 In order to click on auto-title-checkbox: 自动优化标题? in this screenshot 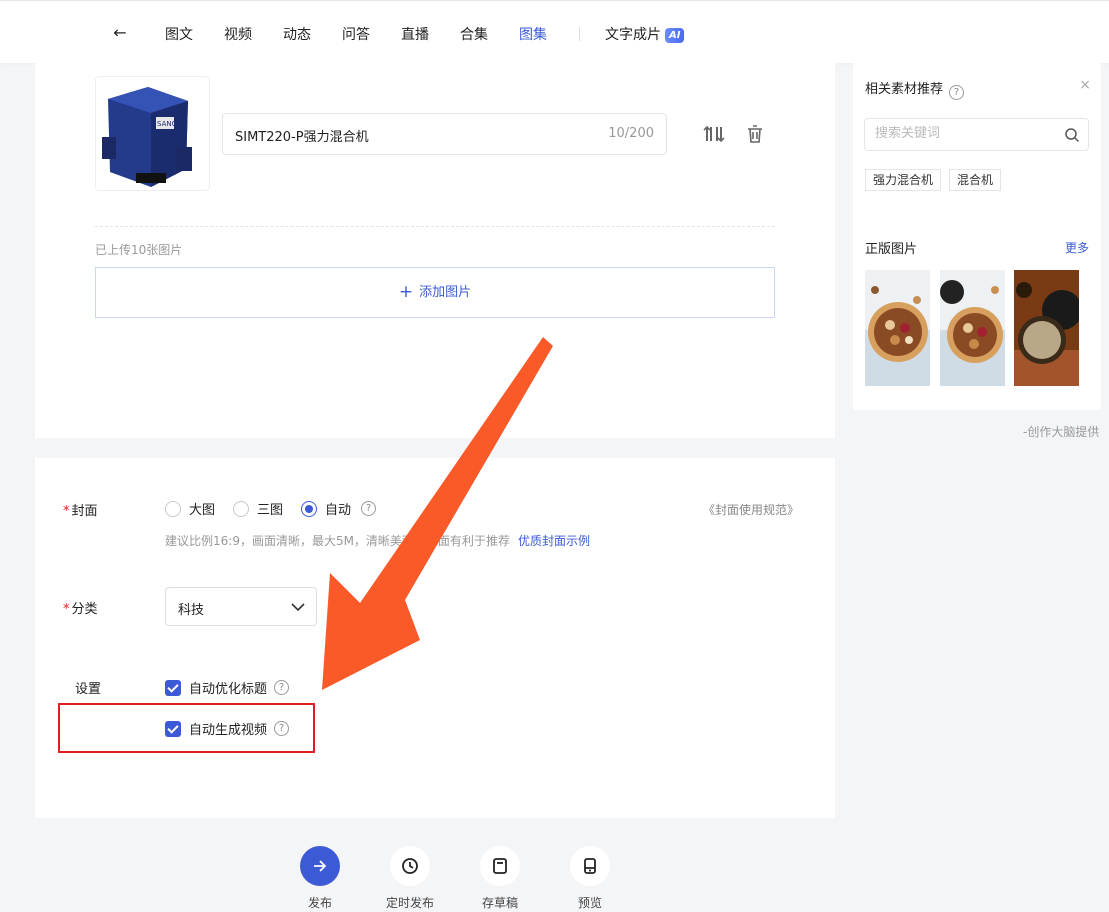, I will do `click(227, 687)`.